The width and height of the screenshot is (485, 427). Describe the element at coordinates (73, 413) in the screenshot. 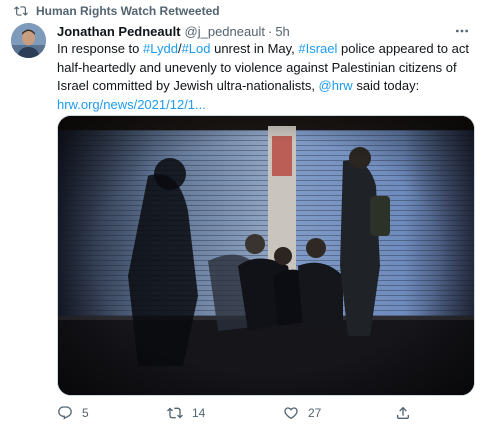

I see `reply-button: 5` at that location.